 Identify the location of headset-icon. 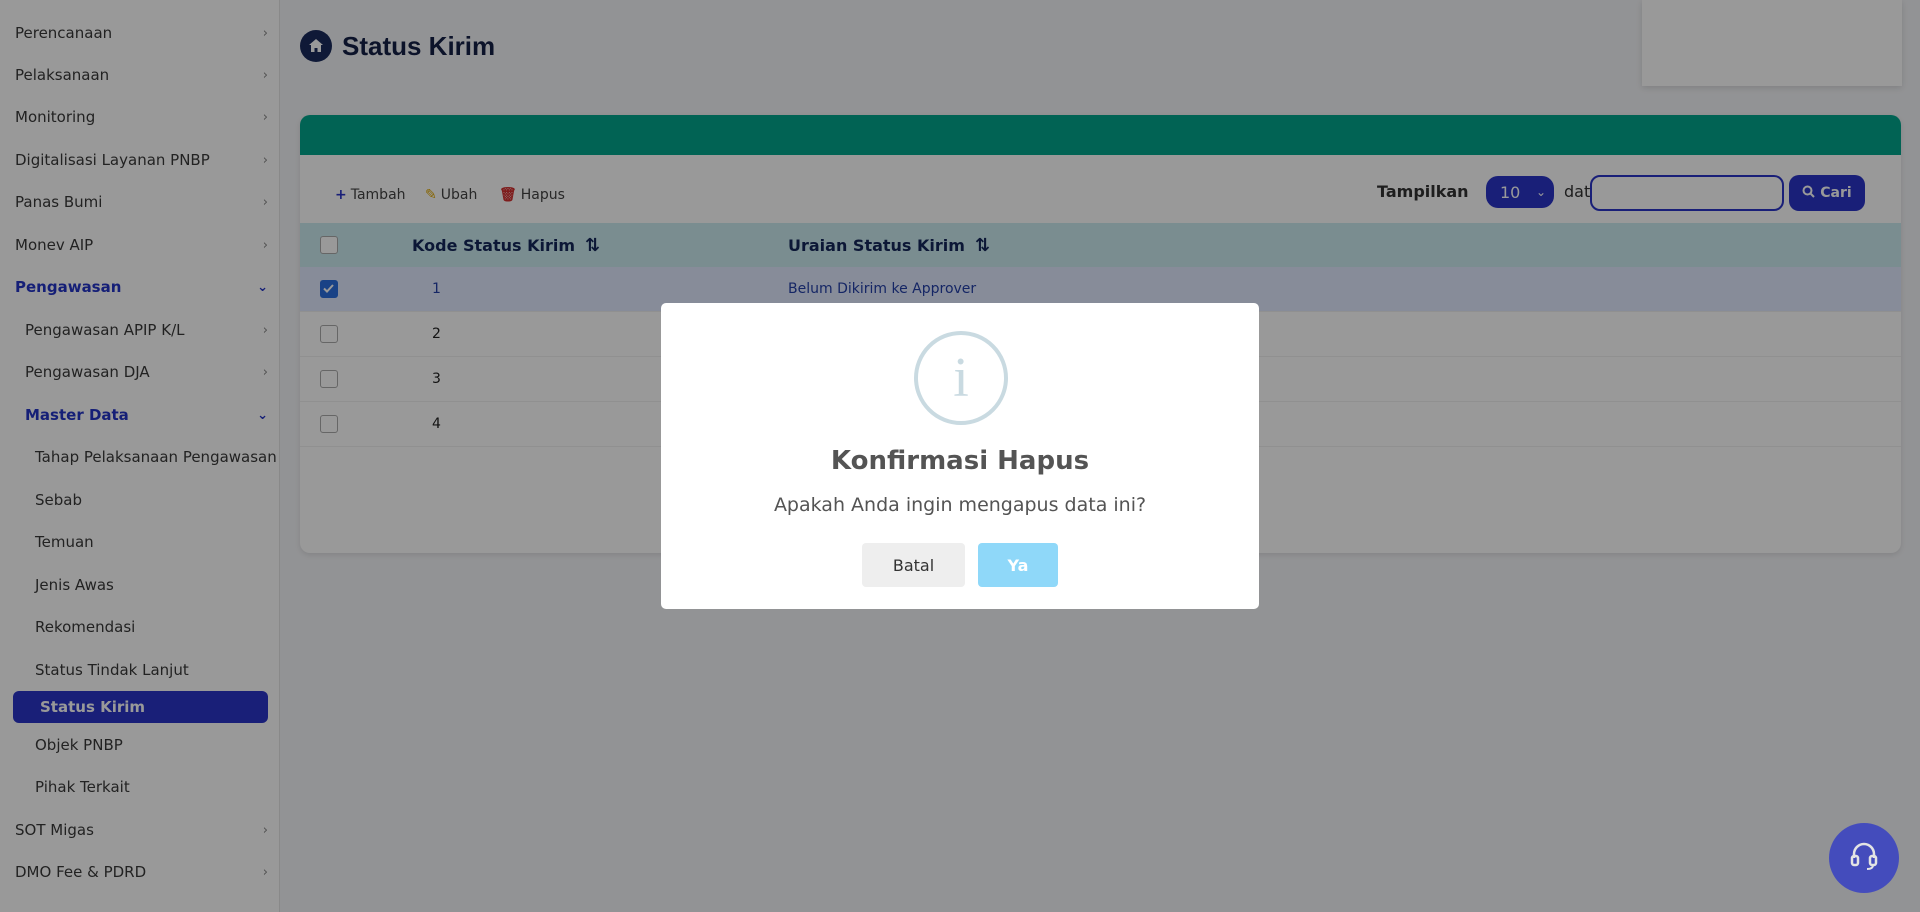
(1864, 858).